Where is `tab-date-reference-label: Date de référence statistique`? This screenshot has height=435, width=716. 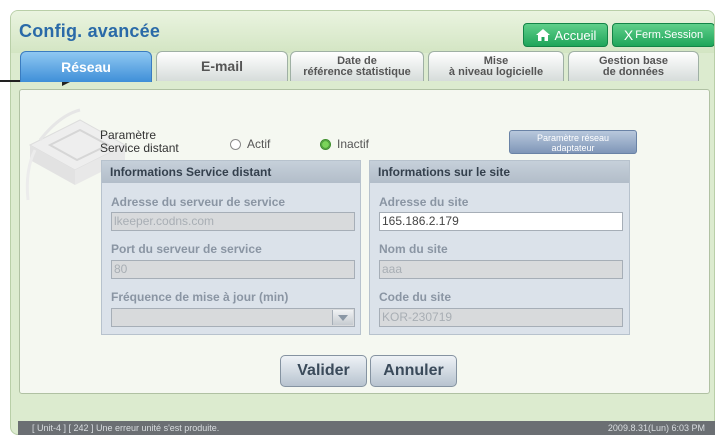
tab-date-reference-label: Date de référence statistique is located at coordinates (357, 66).